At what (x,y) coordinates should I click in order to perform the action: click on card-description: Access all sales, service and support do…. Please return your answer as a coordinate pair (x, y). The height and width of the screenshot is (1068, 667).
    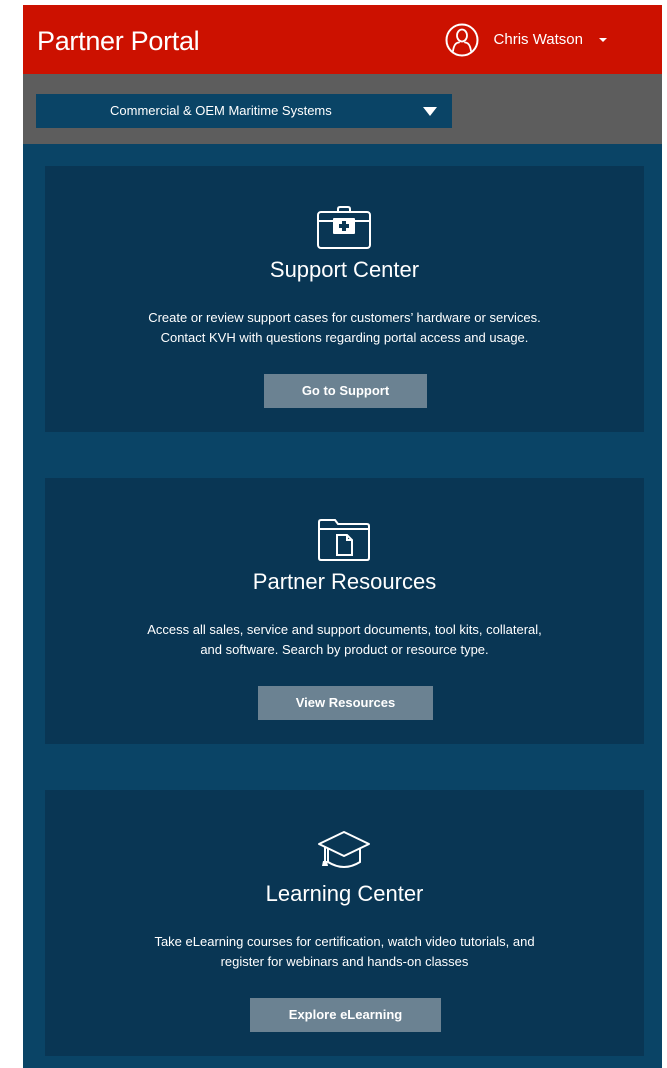
    Looking at the image, I should click on (344, 640).